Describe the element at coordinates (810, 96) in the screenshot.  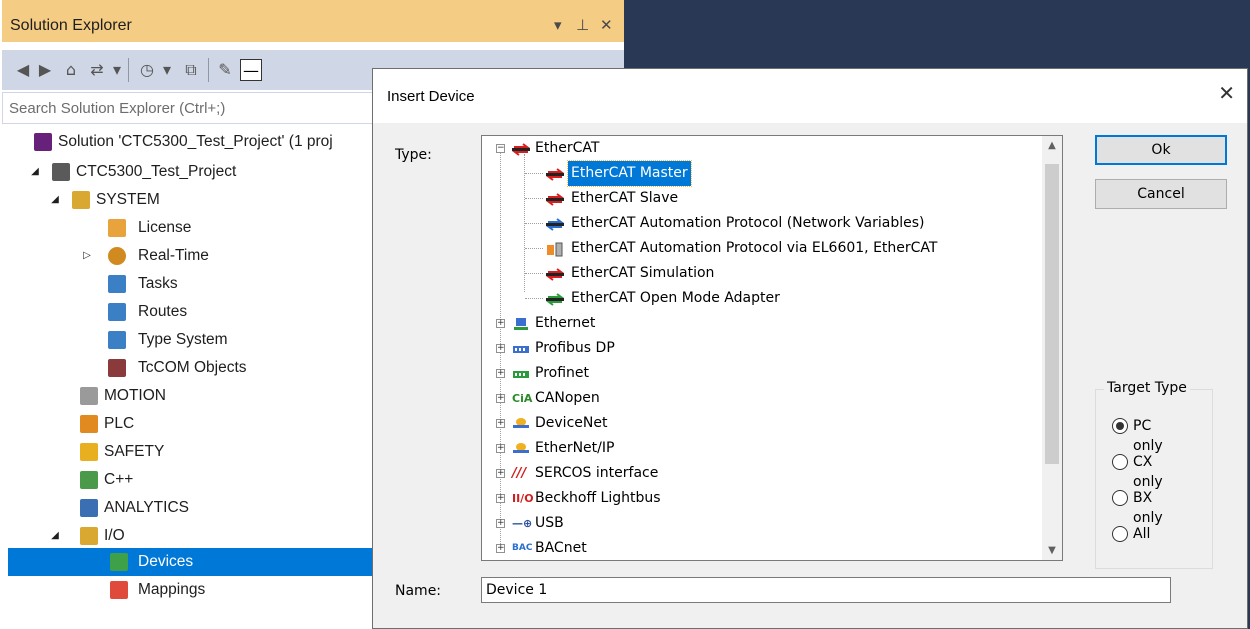
I see `dialog-titlebar: Insert Device ✕` at that location.